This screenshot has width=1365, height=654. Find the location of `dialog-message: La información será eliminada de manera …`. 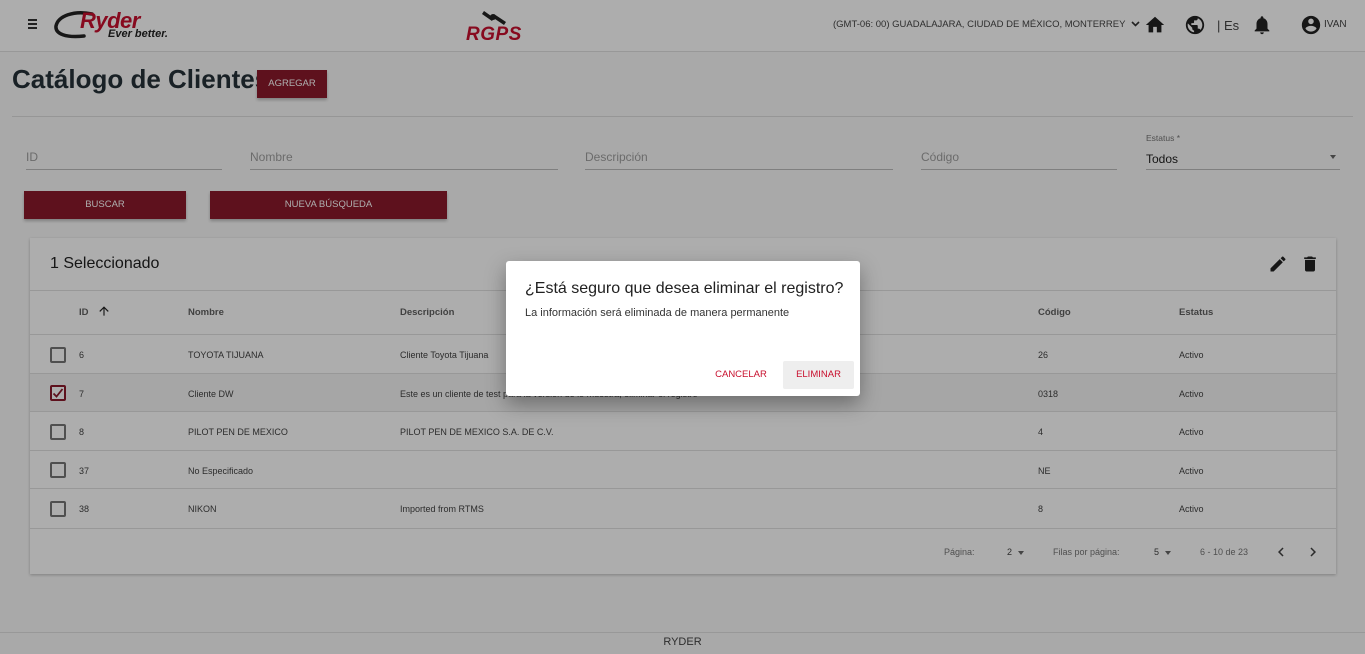

dialog-message: La información será eliminada de manera … is located at coordinates (657, 313).